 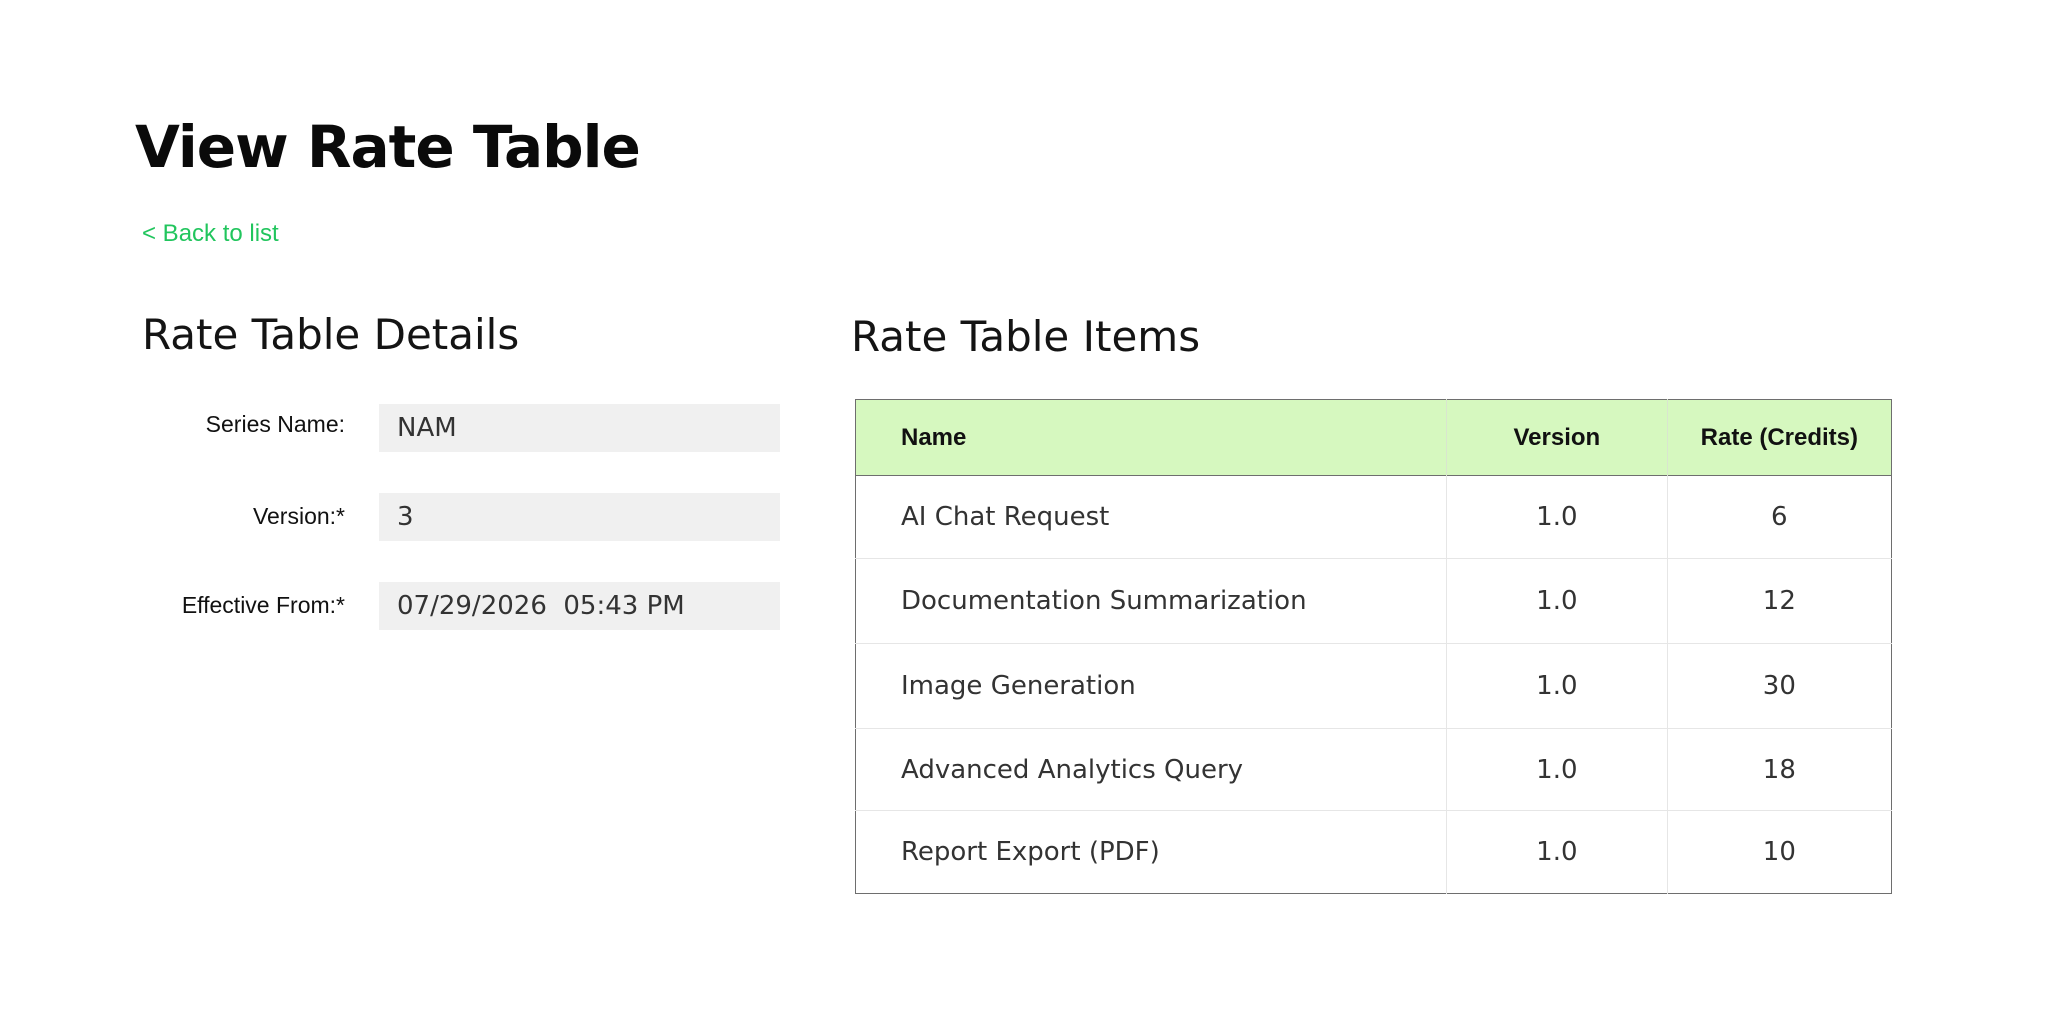 I want to click on table-row: Image Generation 1.0 30, so click(x=1373, y=686).